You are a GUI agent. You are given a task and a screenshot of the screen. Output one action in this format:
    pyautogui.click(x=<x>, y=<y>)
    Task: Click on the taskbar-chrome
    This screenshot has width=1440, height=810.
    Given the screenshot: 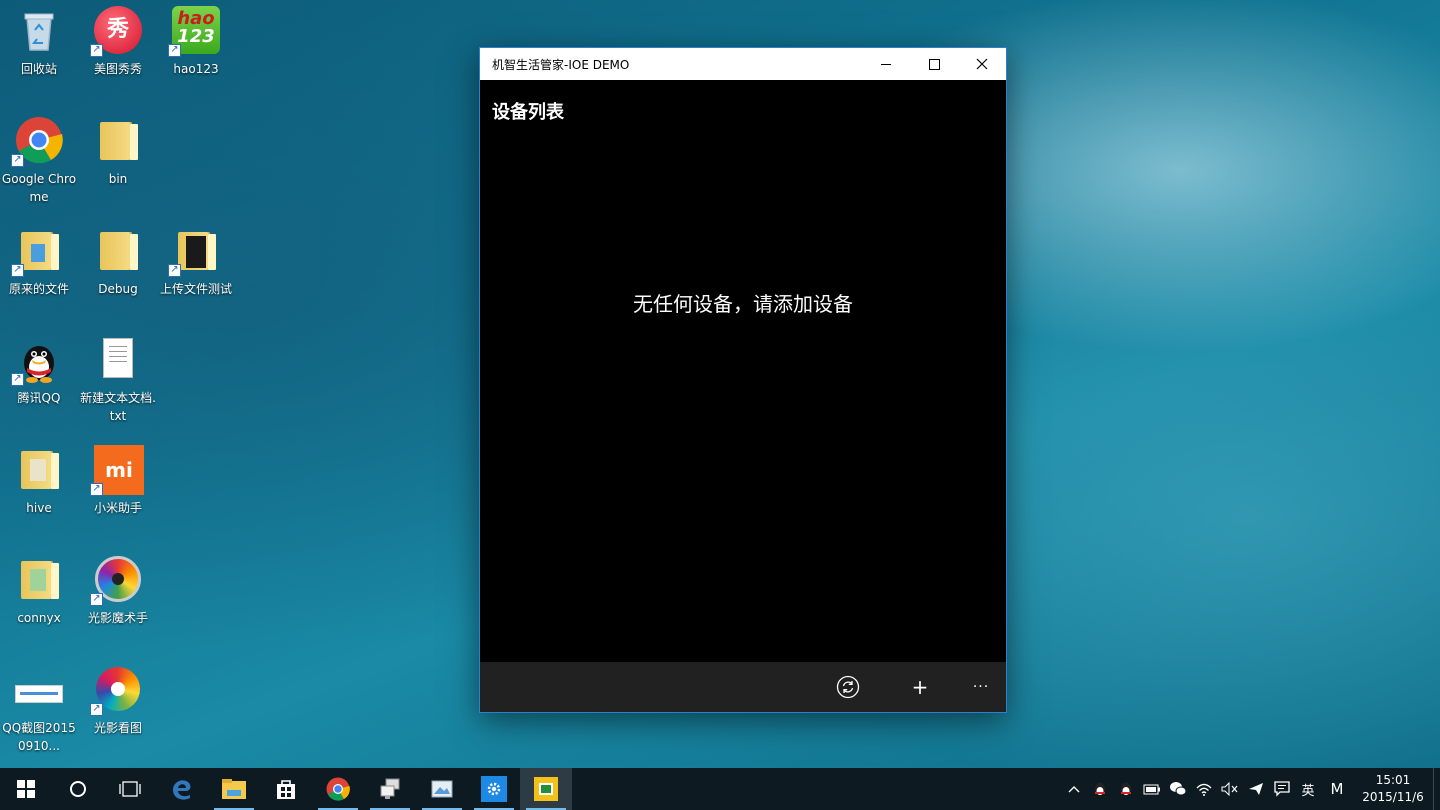 What is the action you would take?
    pyautogui.click(x=338, y=789)
    